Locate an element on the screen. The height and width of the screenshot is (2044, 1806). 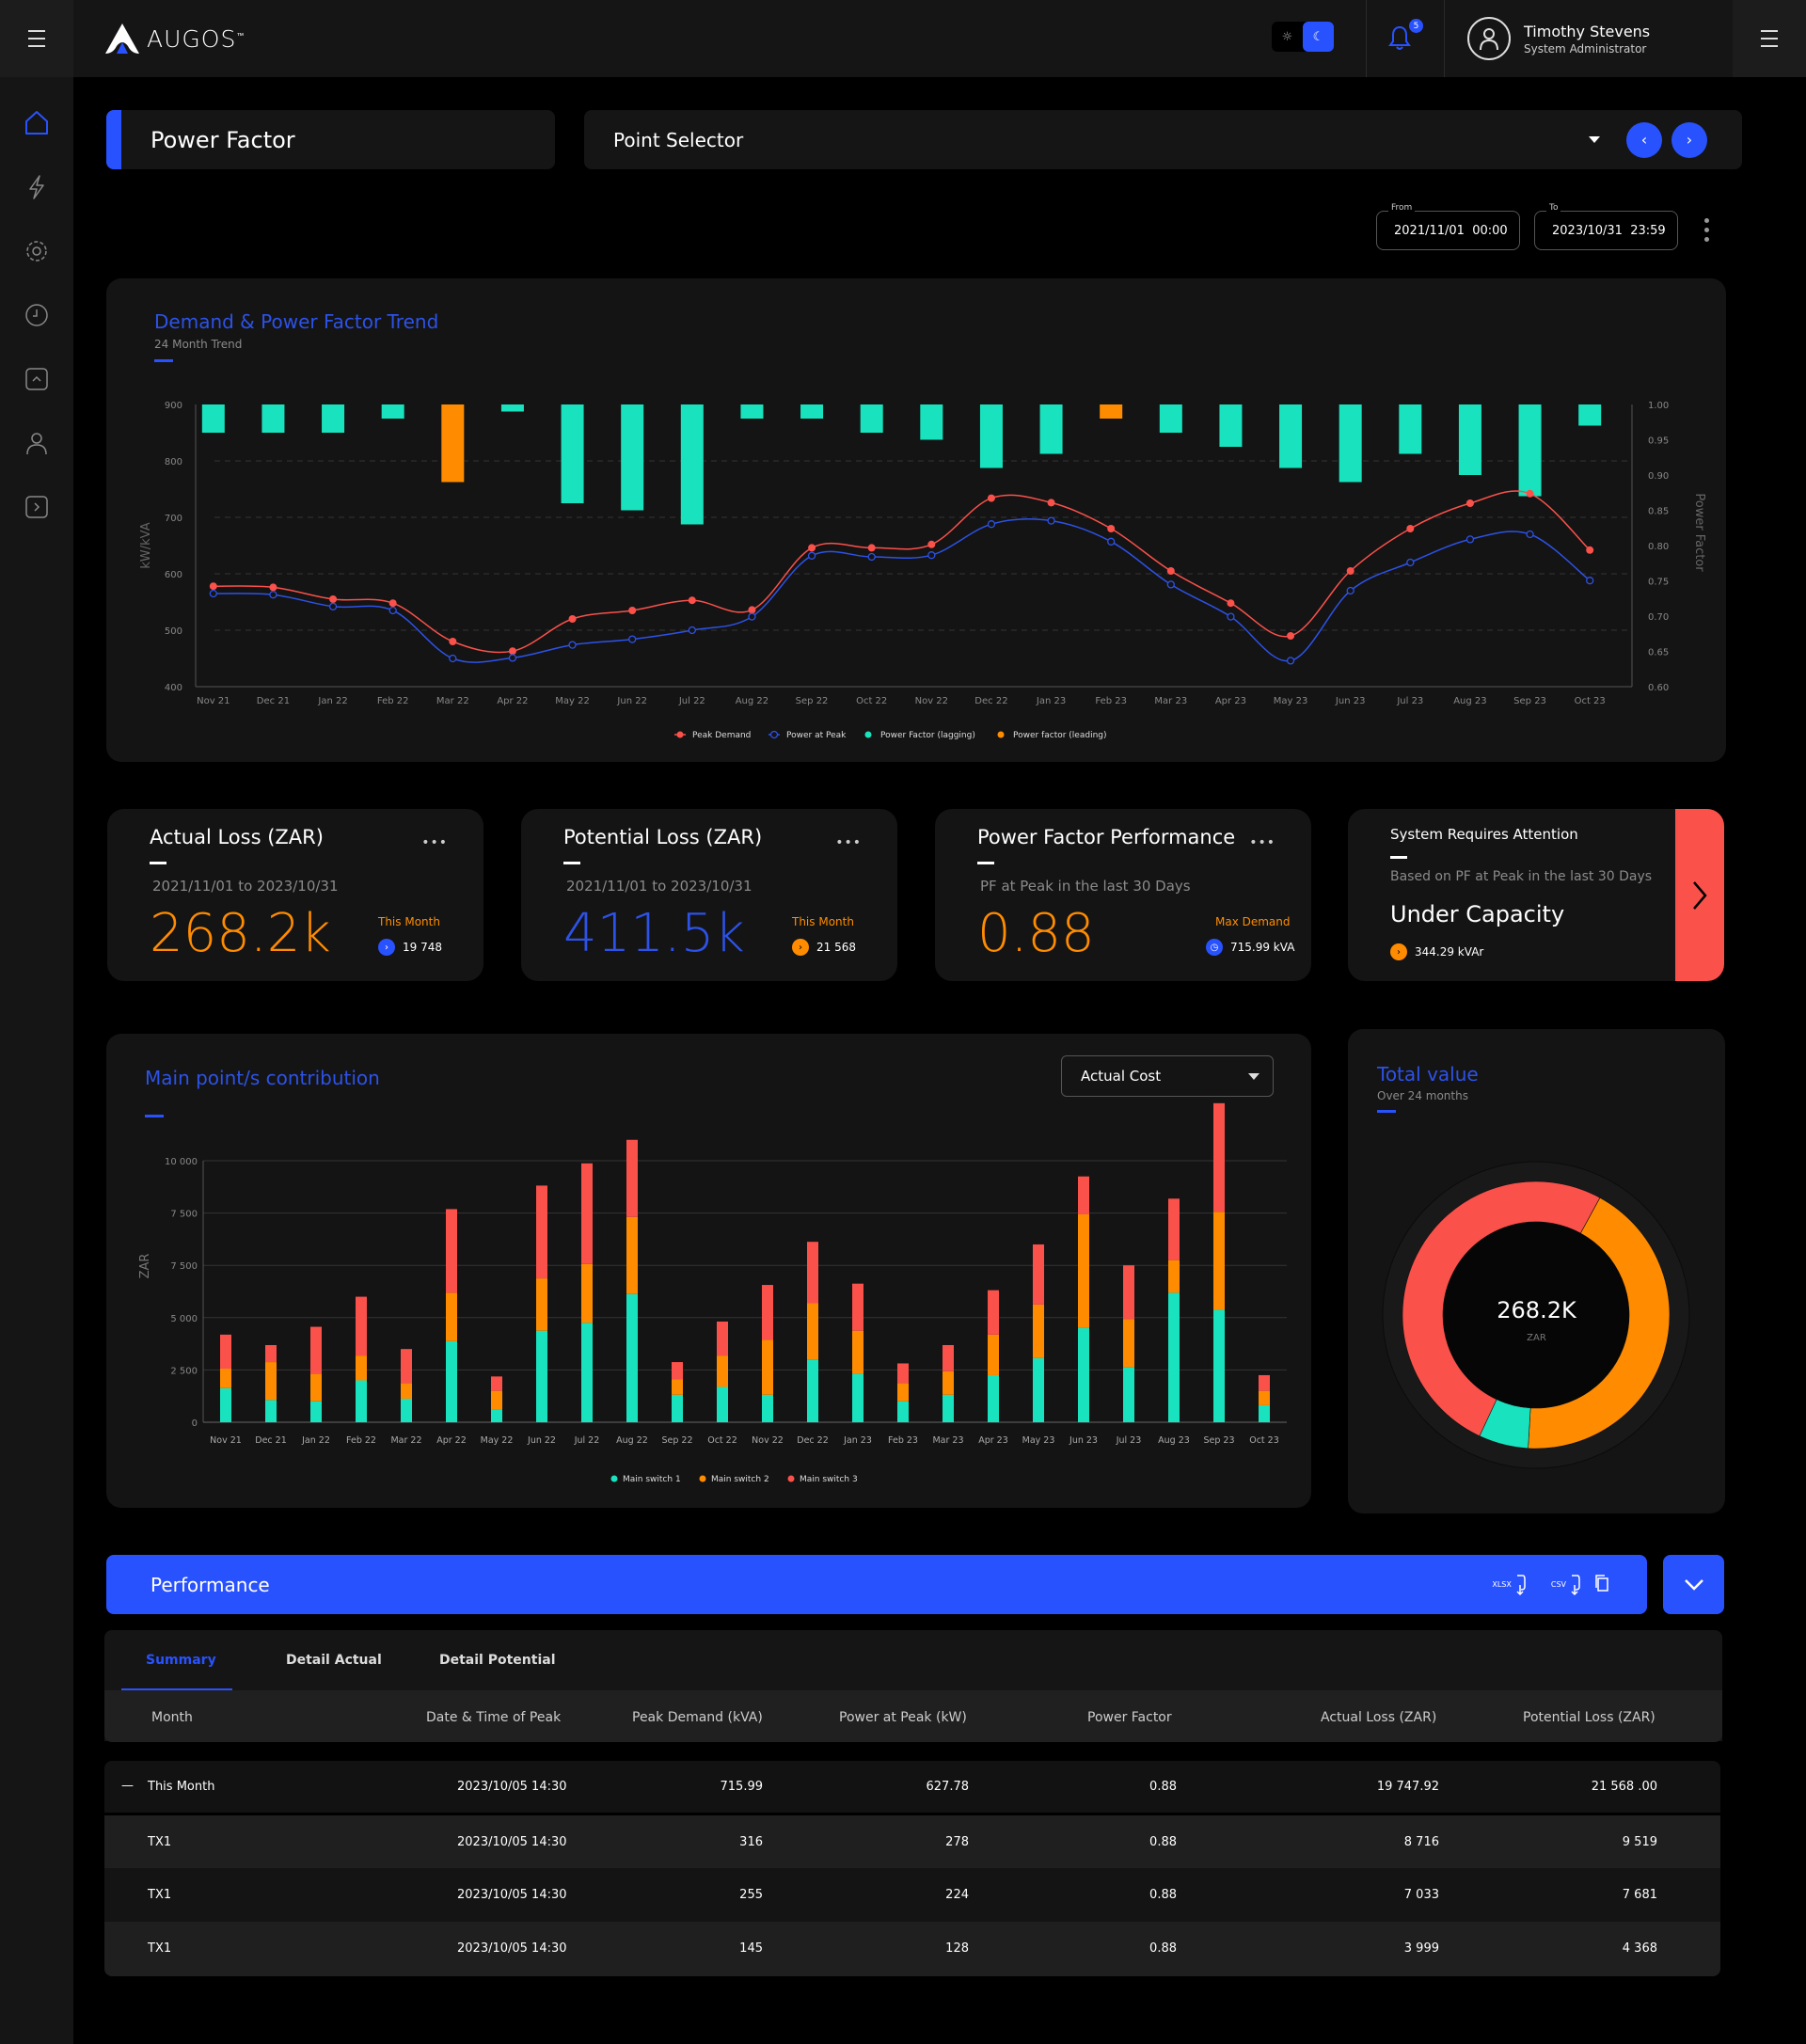
x-tick-label: Feb 22 is located at coordinates (361, 1440).